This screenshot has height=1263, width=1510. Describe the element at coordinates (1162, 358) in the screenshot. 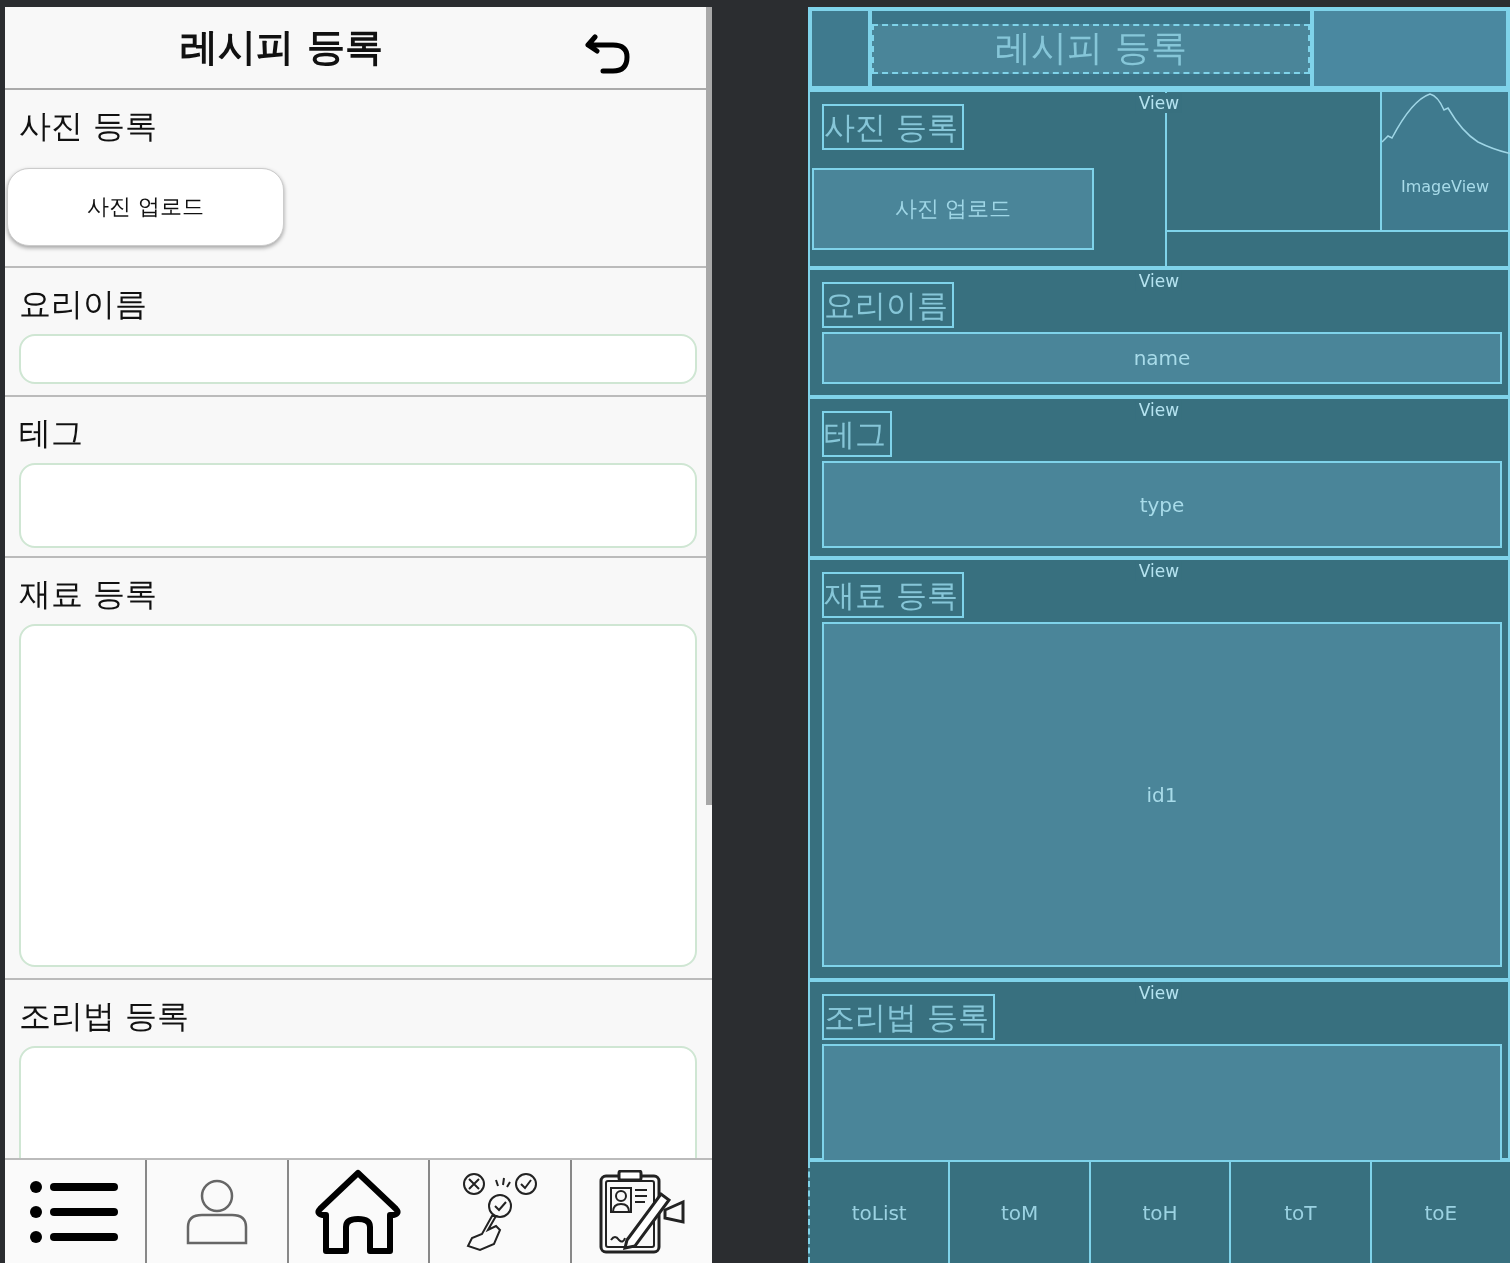

I see `field-outline: name` at that location.